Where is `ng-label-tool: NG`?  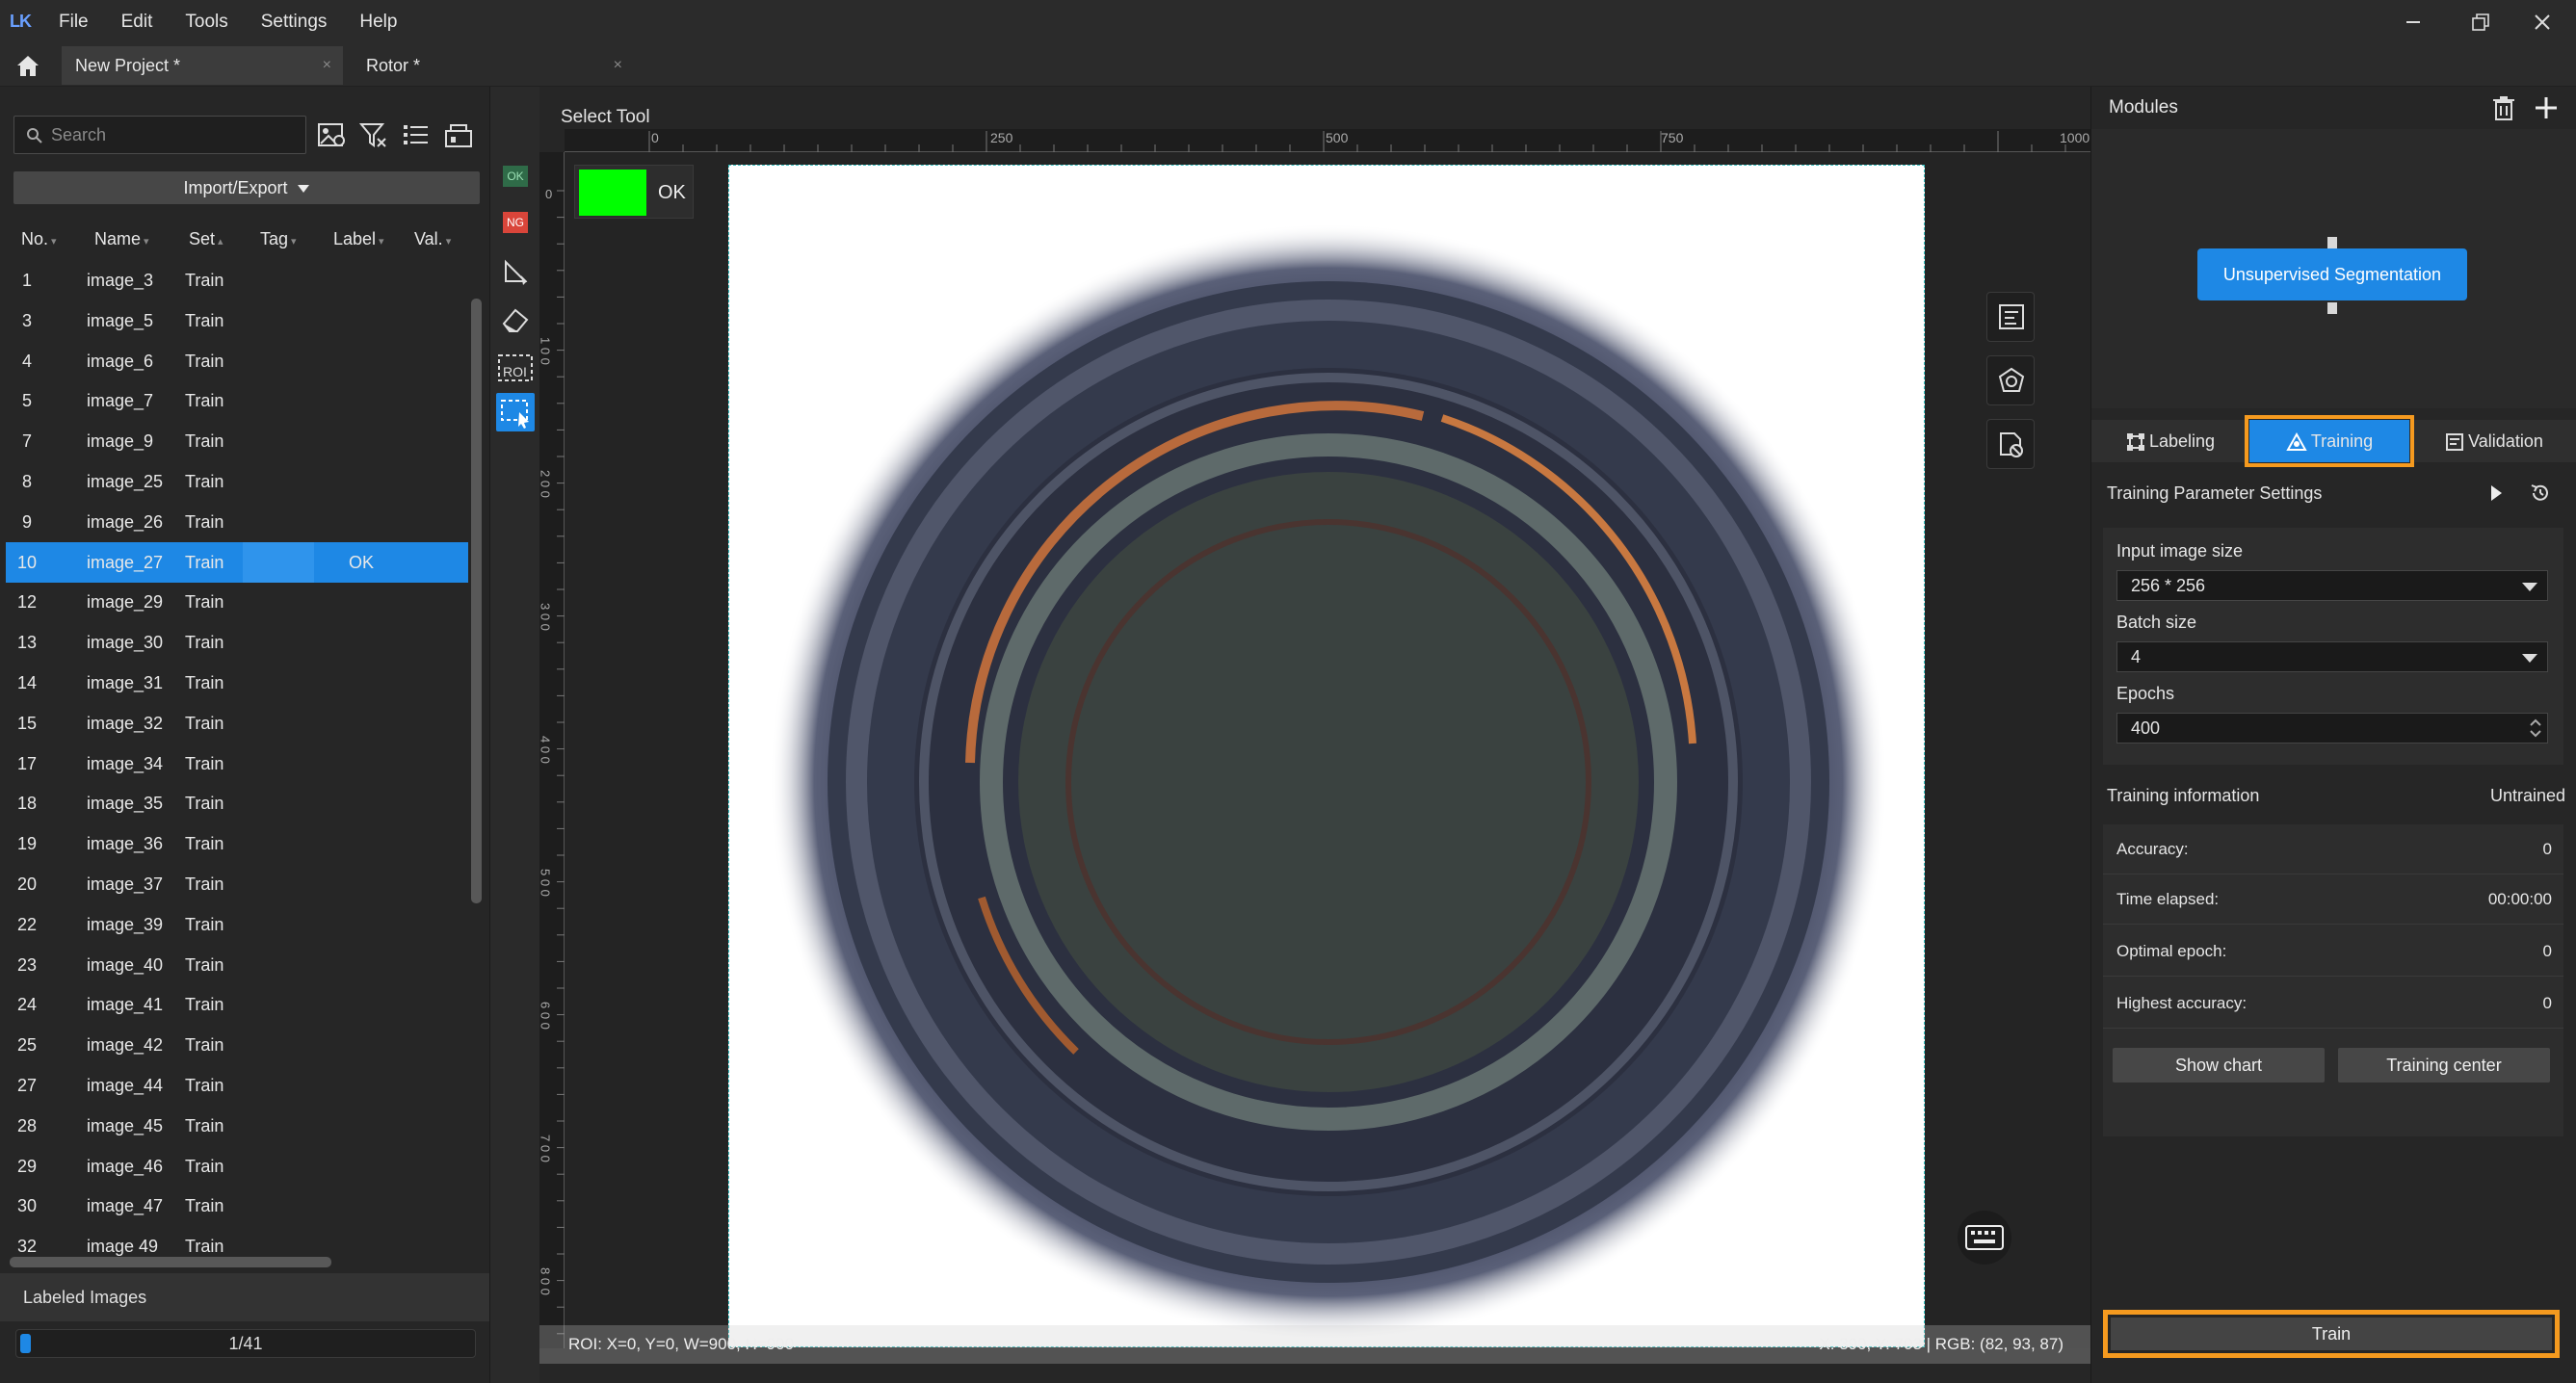 ng-label-tool: NG is located at coordinates (515, 222).